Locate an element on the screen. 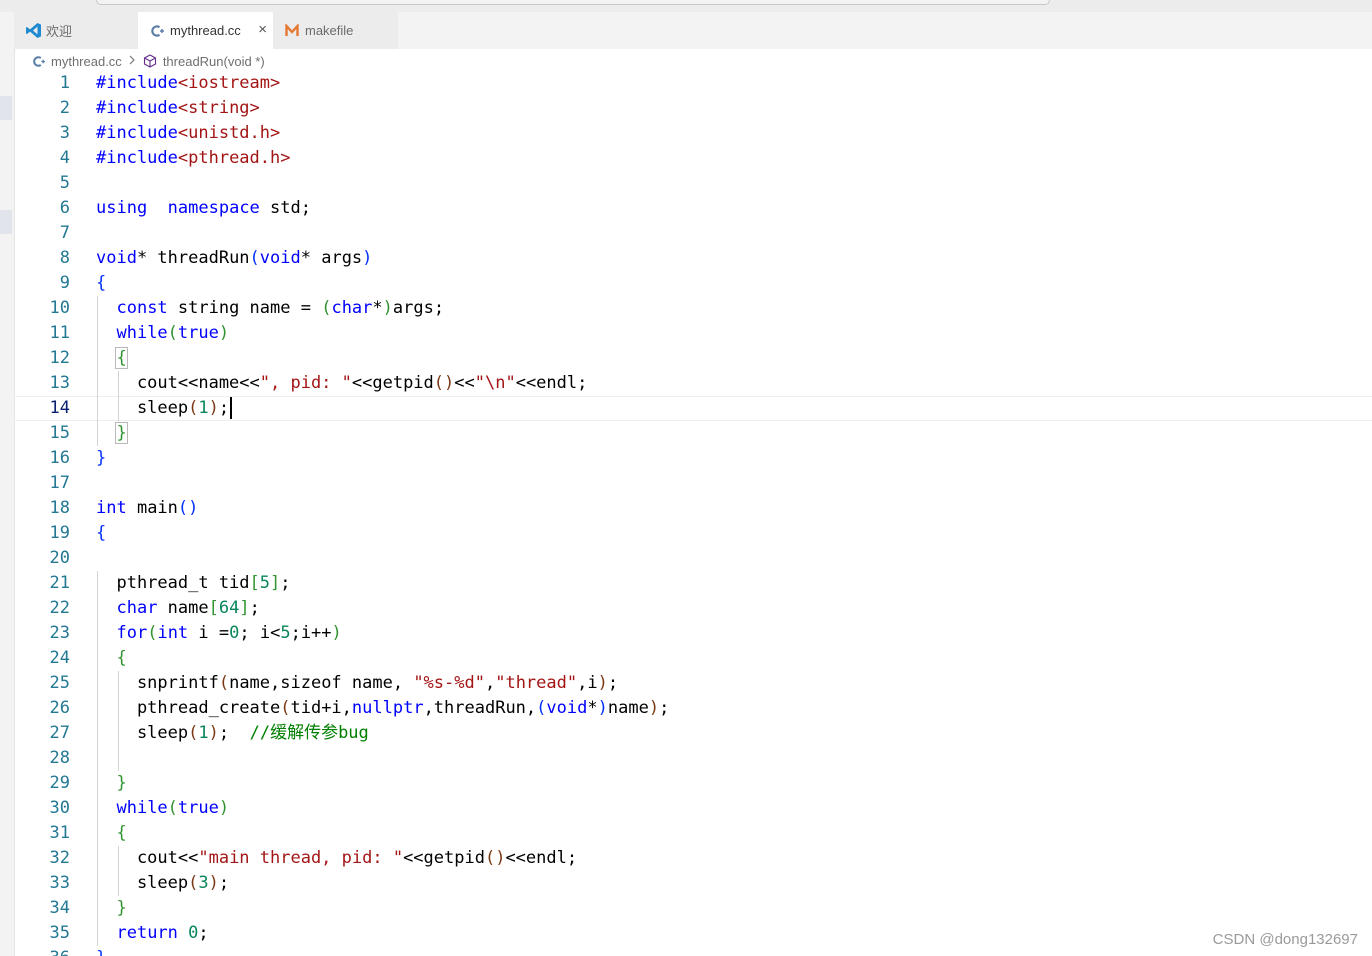 Image resolution: width=1372 pixels, height=956 pixels. code-line: 36} is located at coordinates (693, 951).